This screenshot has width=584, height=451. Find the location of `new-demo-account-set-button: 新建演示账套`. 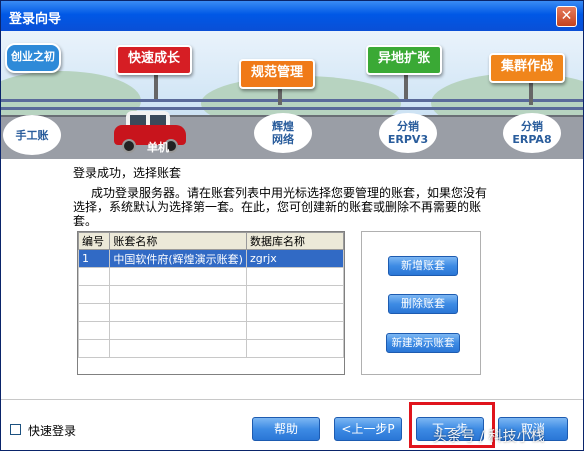

new-demo-account-set-button: 新建演示账套 is located at coordinates (423, 343).